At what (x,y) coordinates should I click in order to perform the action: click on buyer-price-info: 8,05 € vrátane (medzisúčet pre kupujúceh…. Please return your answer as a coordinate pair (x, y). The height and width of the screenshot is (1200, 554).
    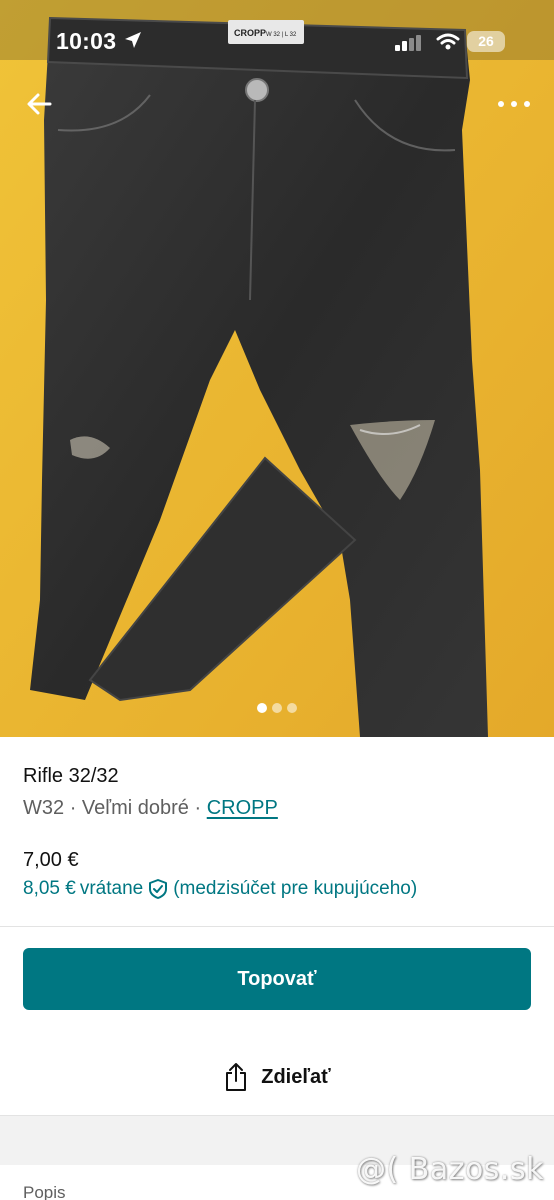
    Looking at the image, I should click on (220, 889).